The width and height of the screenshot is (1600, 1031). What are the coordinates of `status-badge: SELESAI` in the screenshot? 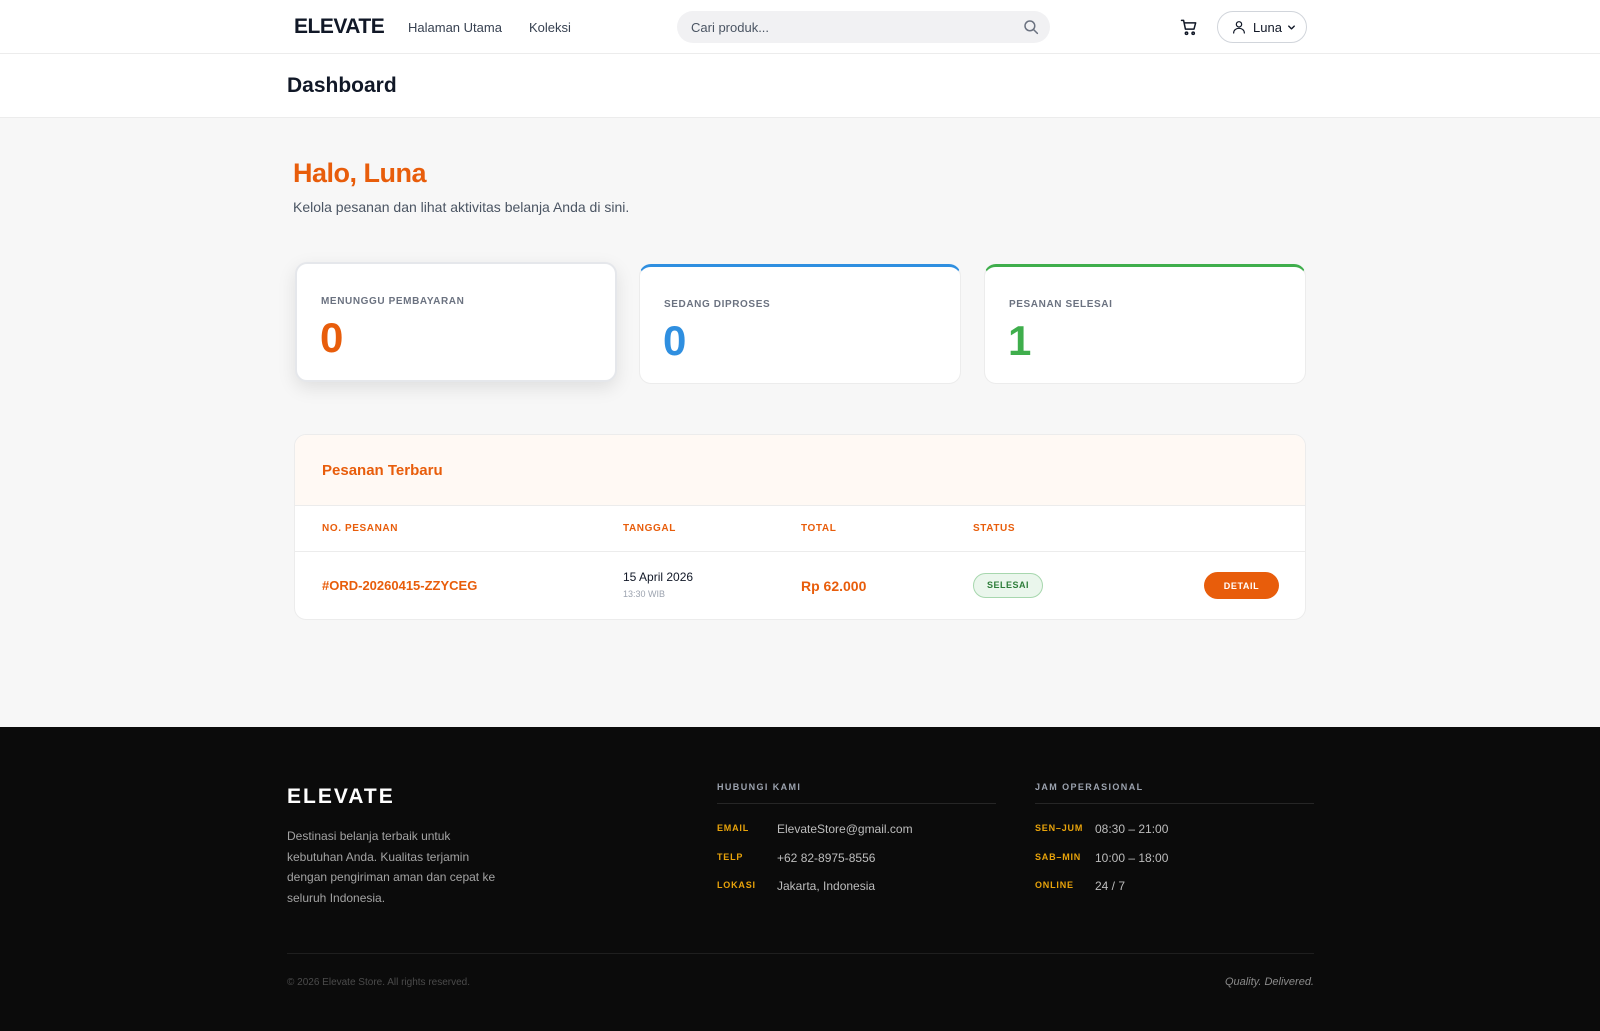 It's located at (1008, 585).